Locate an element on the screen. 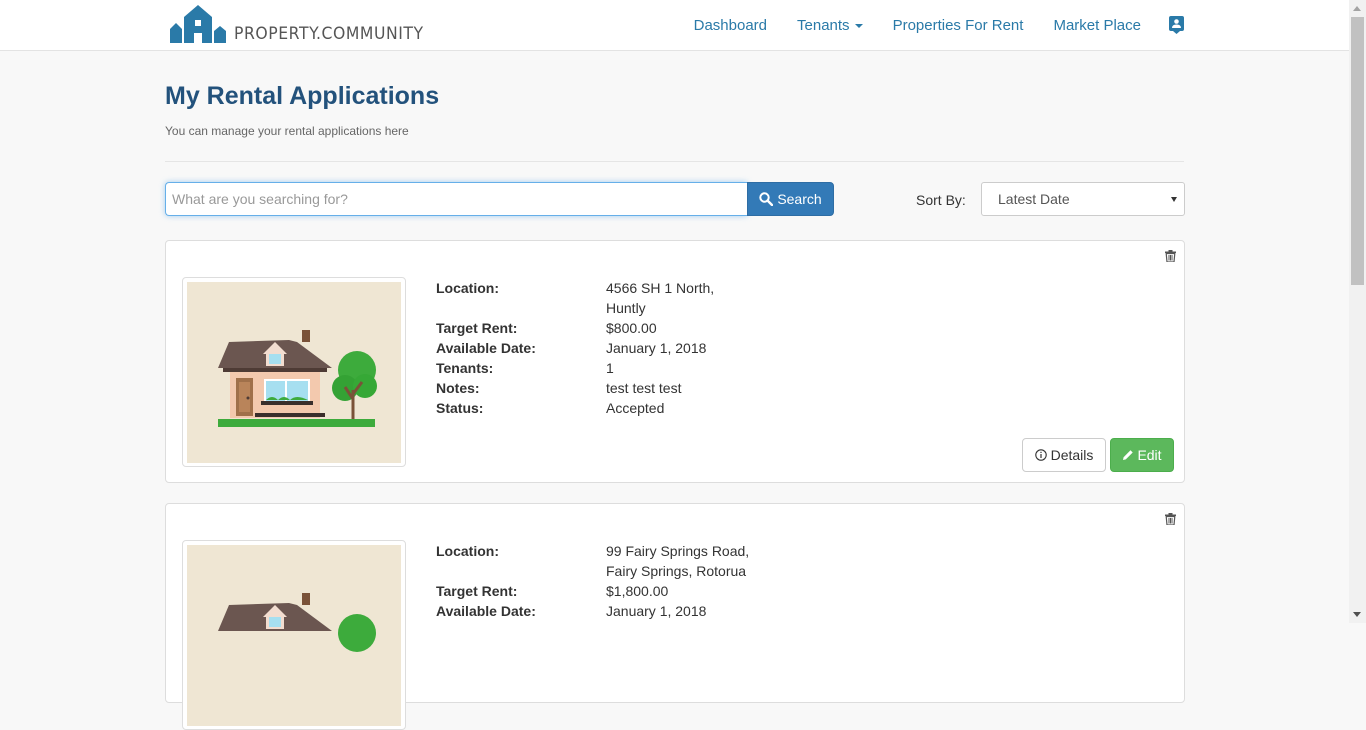 Image resolution: width=1366 pixels, height=730 pixels. contact-card-icon is located at coordinates (1176, 25).